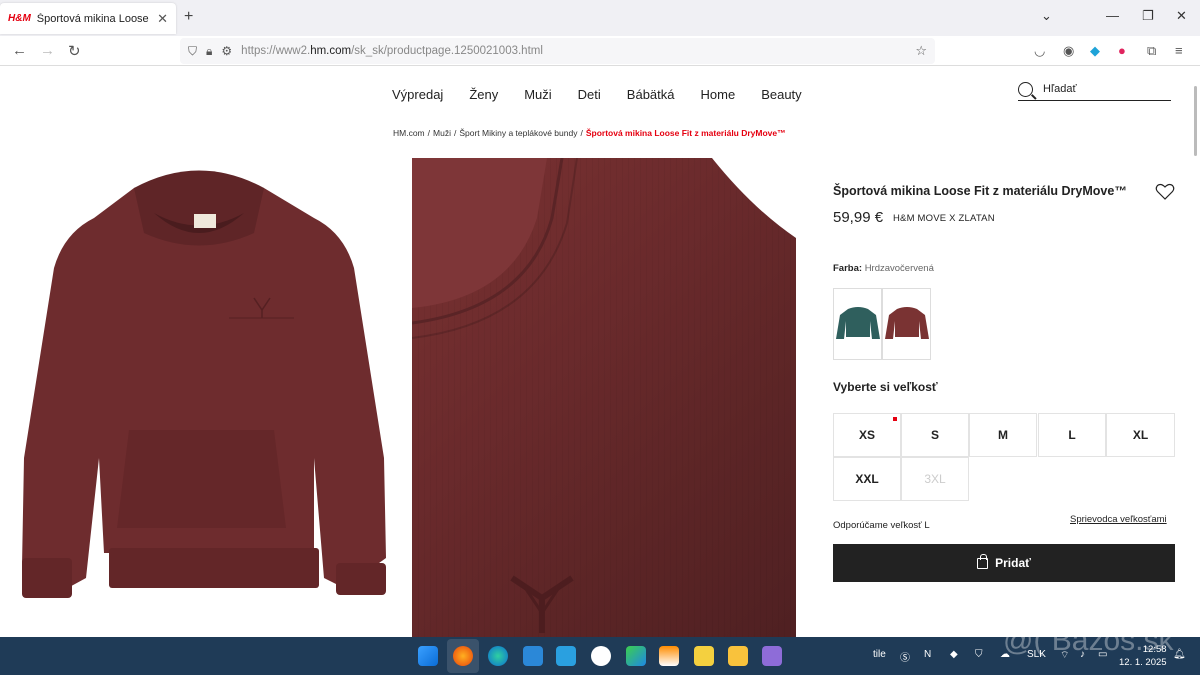 The height and width of the screenshot is (675, 1200). Describe the element at coordinates (1122, 50) in the screenshot. I see `extension-badge-icon: ●` at that location.